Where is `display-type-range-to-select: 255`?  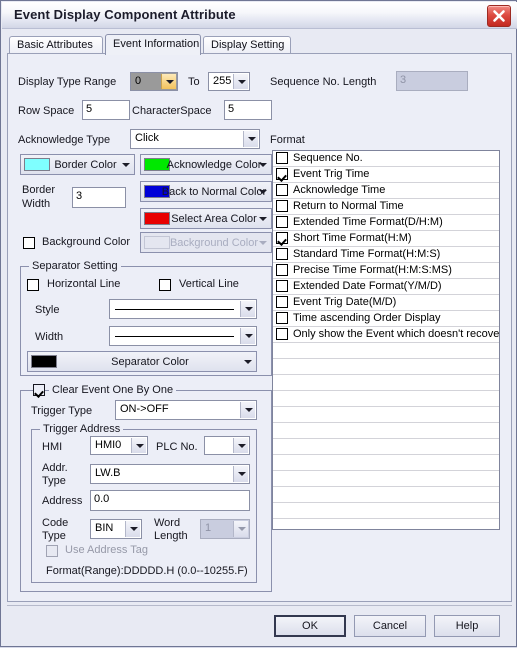 display-type-range-to-select: 255 is located at coordinates (229, 81).